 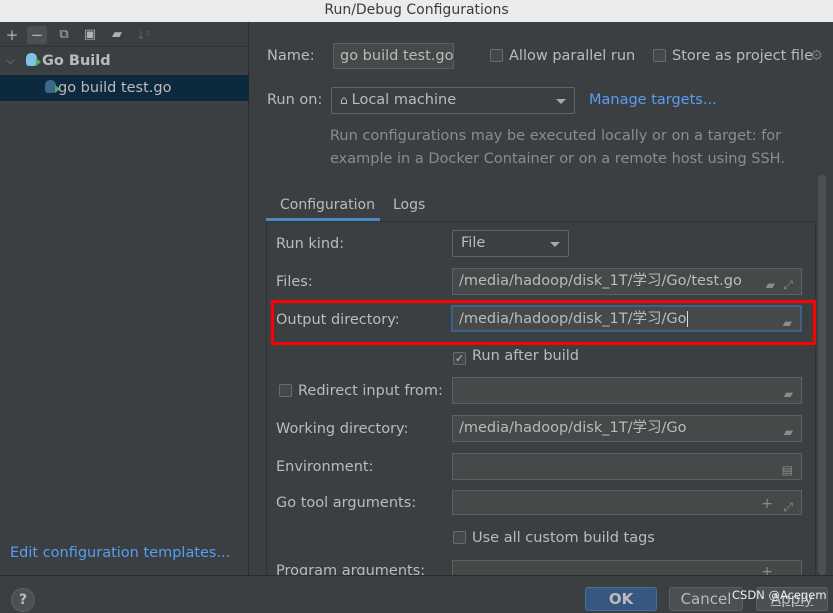 I want to click on chevron-down-icon: ⌵, so click(x=10, y=61).